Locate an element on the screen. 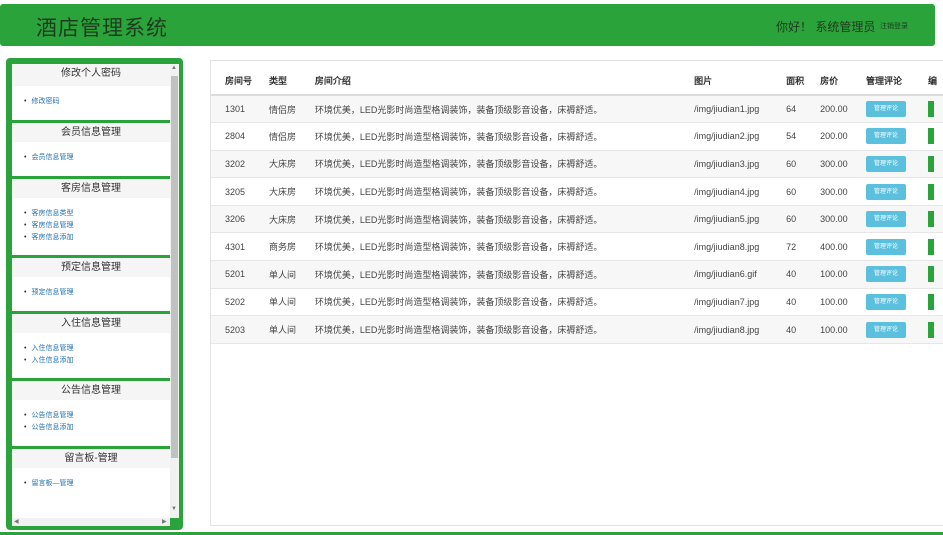 The height and width of the screenshot is (535, 943). cell-image: /img/jiudian2.jpg is located at coordinates (740, 136).